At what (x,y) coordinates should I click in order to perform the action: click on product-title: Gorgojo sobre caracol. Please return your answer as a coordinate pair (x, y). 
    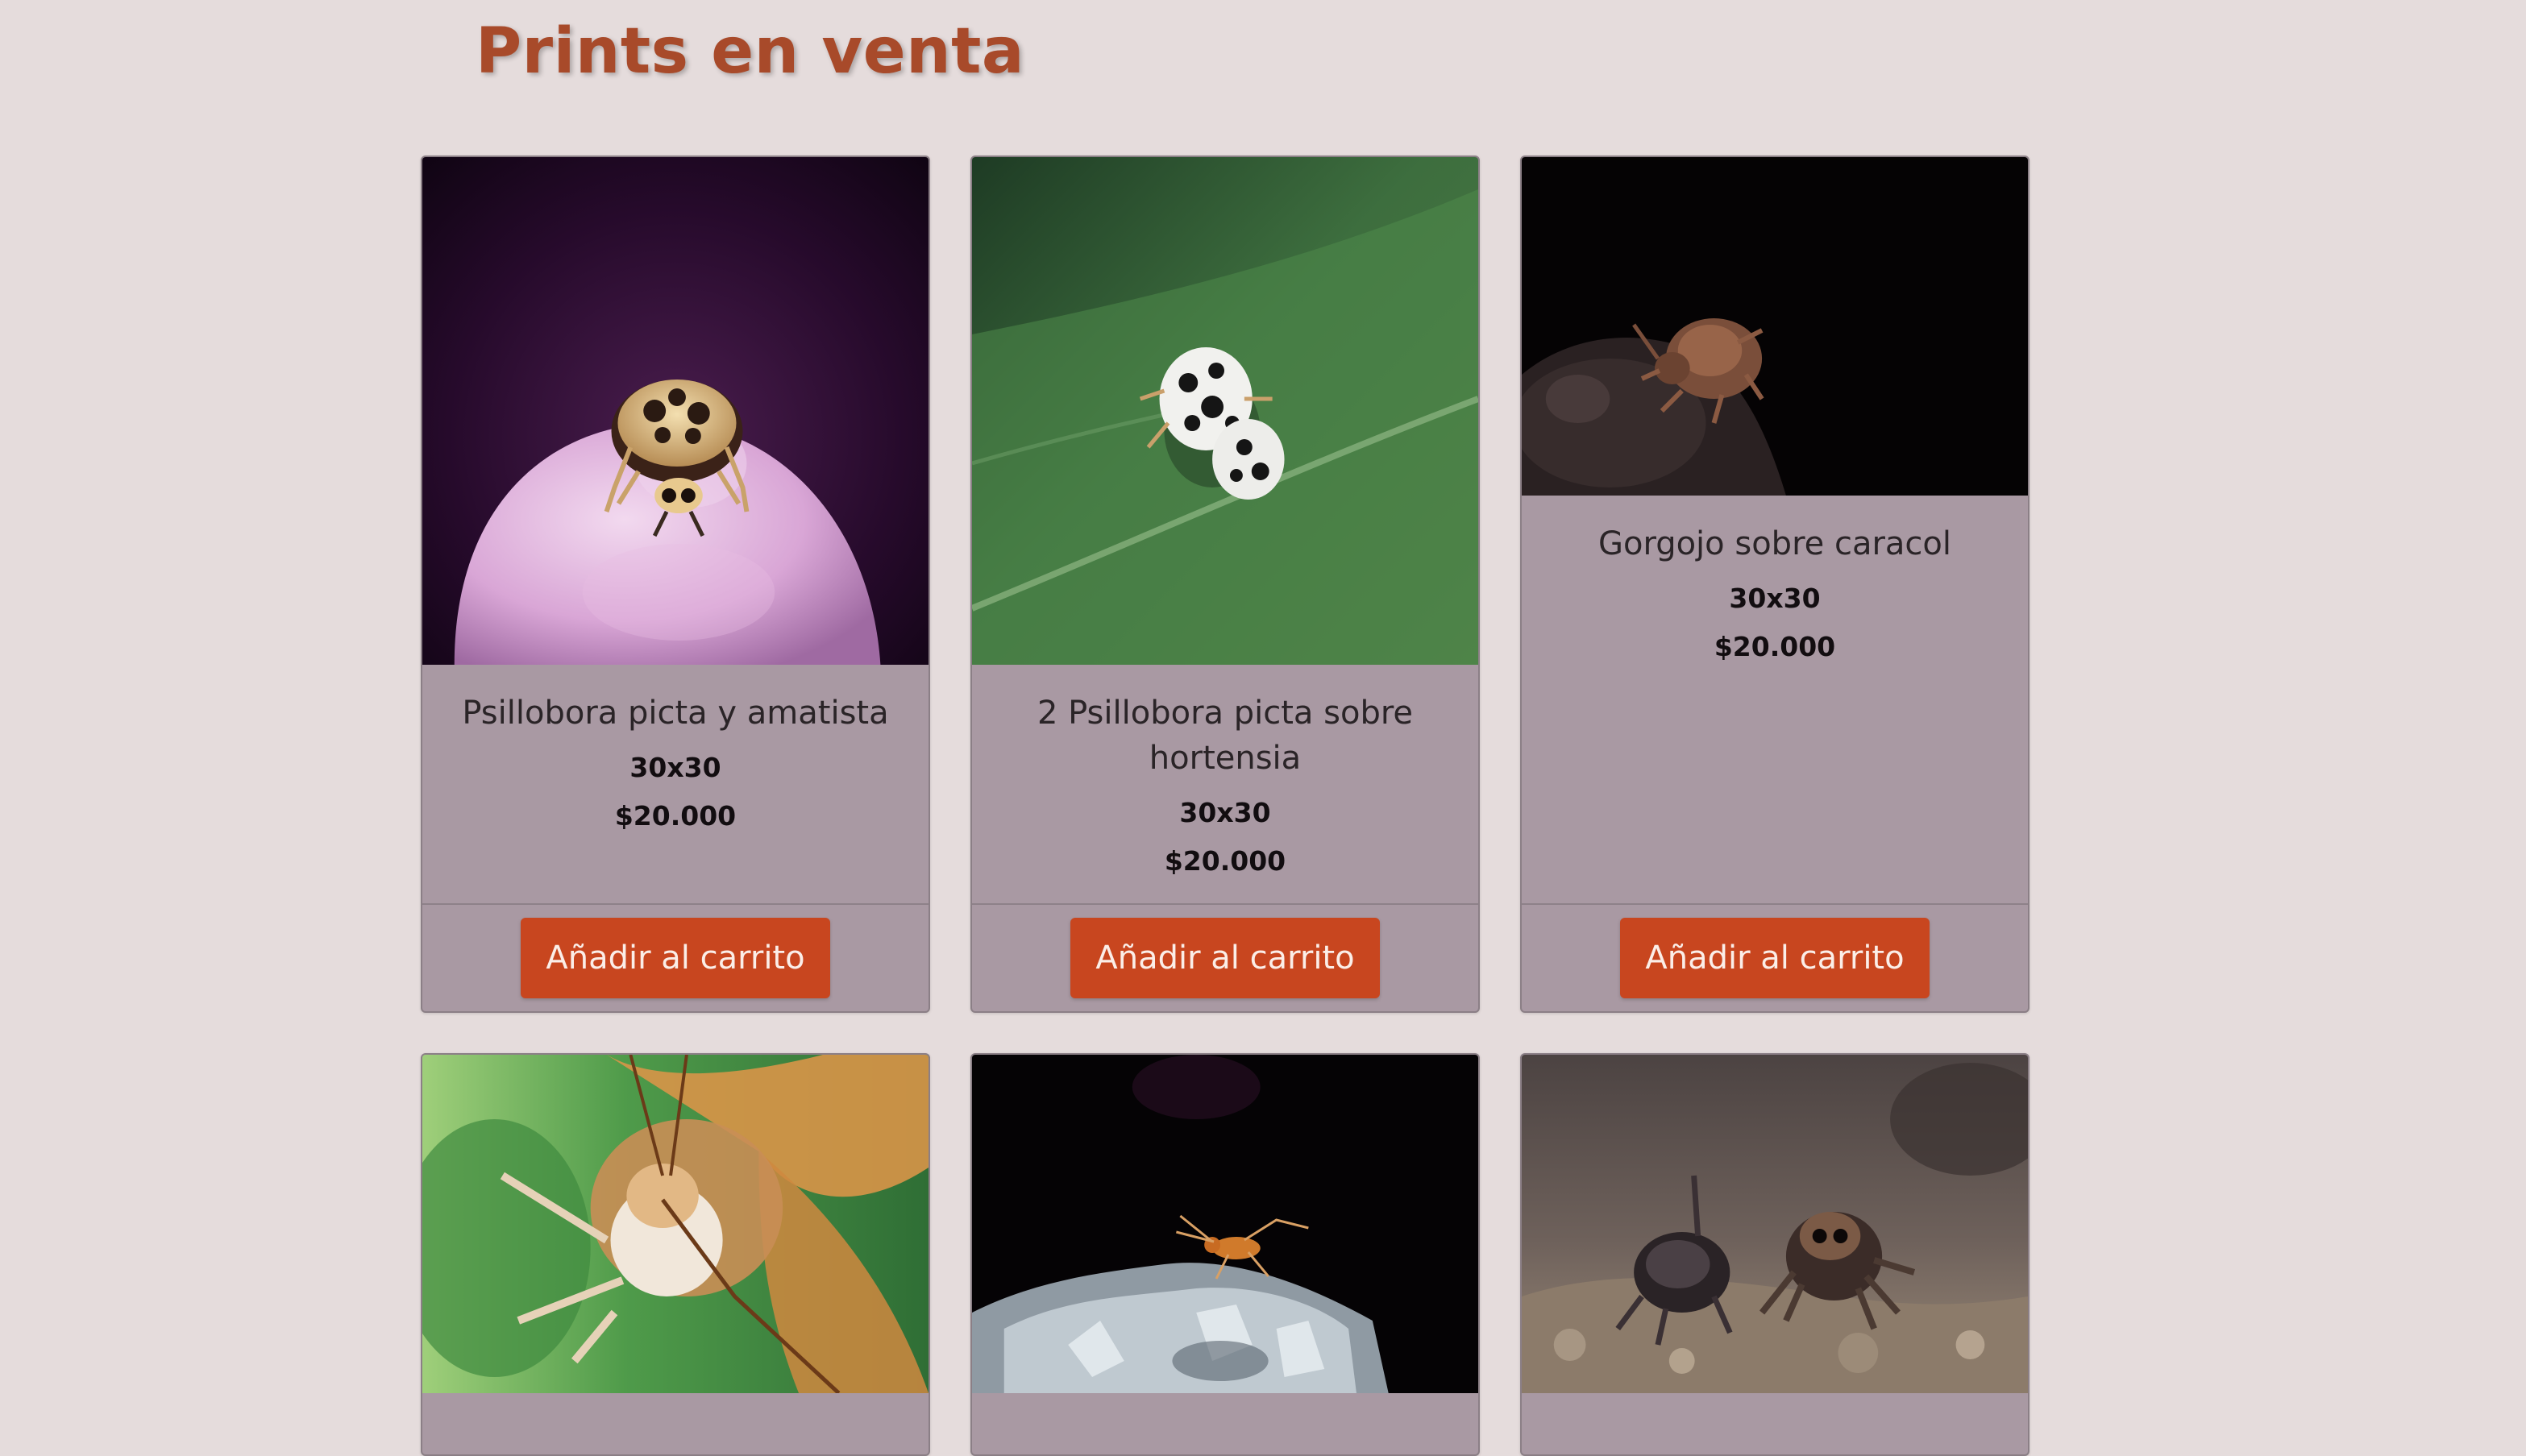
    Looking at the image, I should click on (1774, 543).